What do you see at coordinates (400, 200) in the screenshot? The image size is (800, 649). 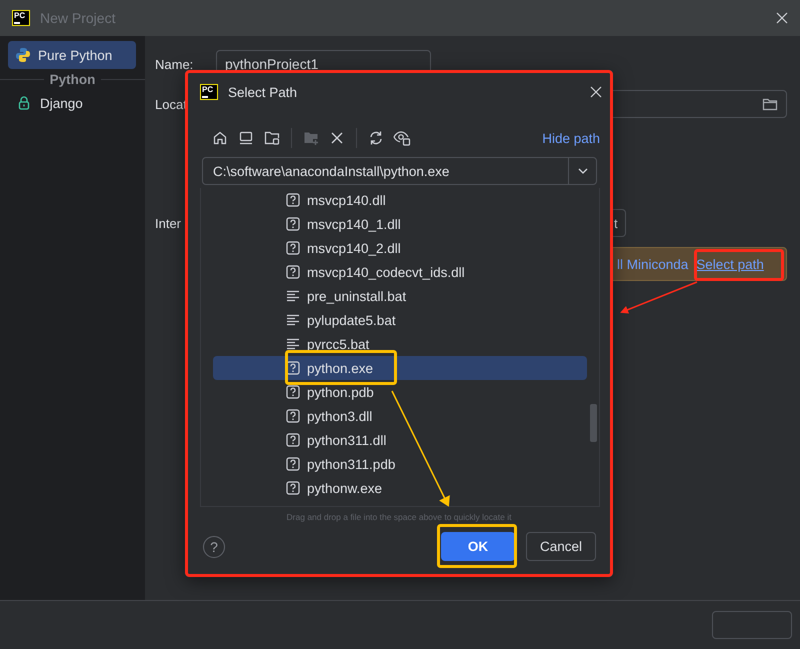 I see `file-row: msvcp140.dll` at bounding box center [400, 200].